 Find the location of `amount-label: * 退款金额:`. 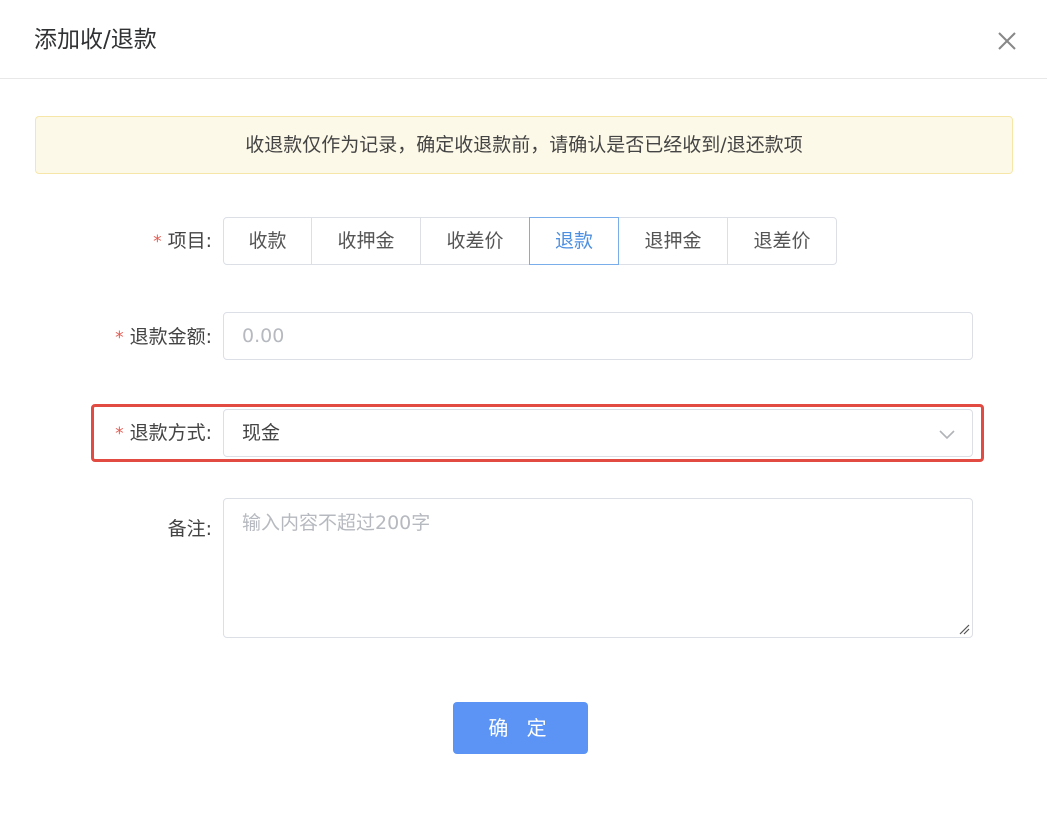

amount-label: * 退款金额: is located at coordinates (163, 337).